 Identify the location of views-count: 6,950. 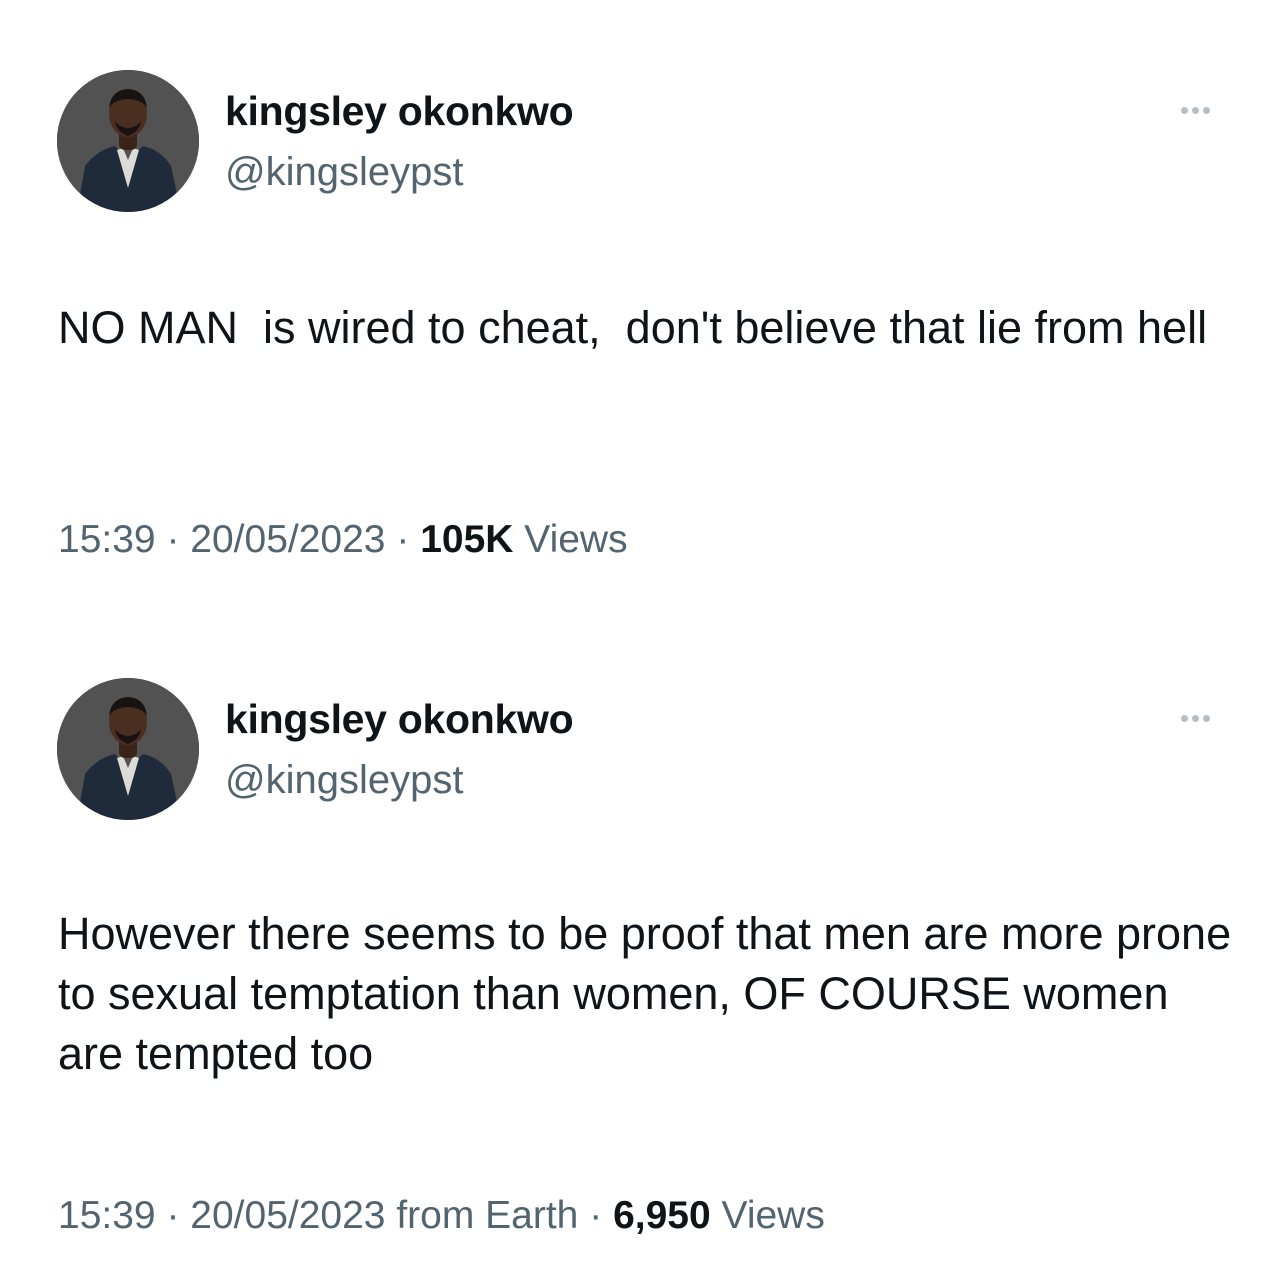
(662, 1215).